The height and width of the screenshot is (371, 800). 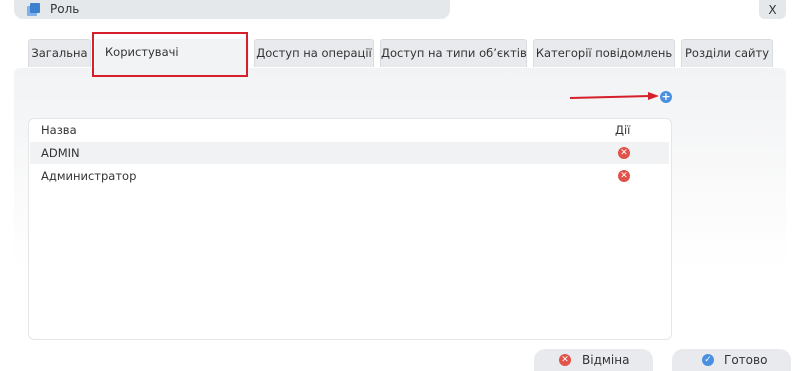 I want to click on cancel-button-label: Відміна, so click(x=606, y=360).